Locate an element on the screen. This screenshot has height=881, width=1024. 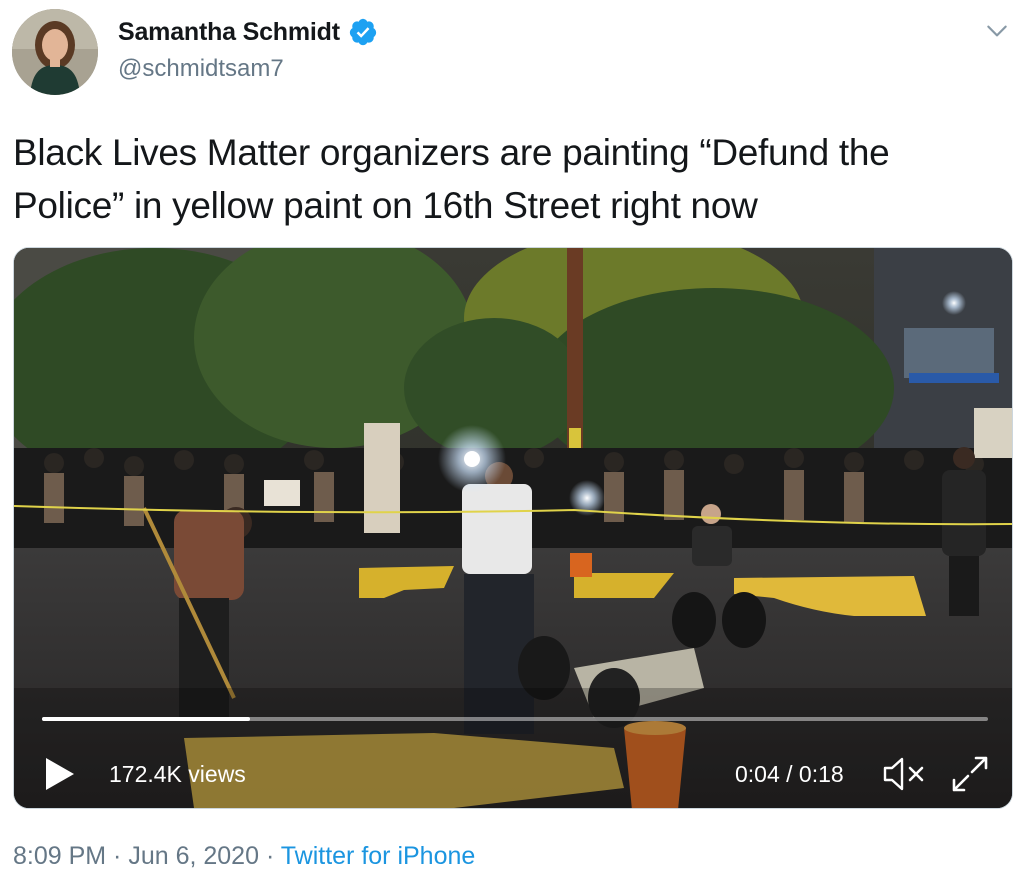
muted-speaker-icon is located at coordinates (906, 774).